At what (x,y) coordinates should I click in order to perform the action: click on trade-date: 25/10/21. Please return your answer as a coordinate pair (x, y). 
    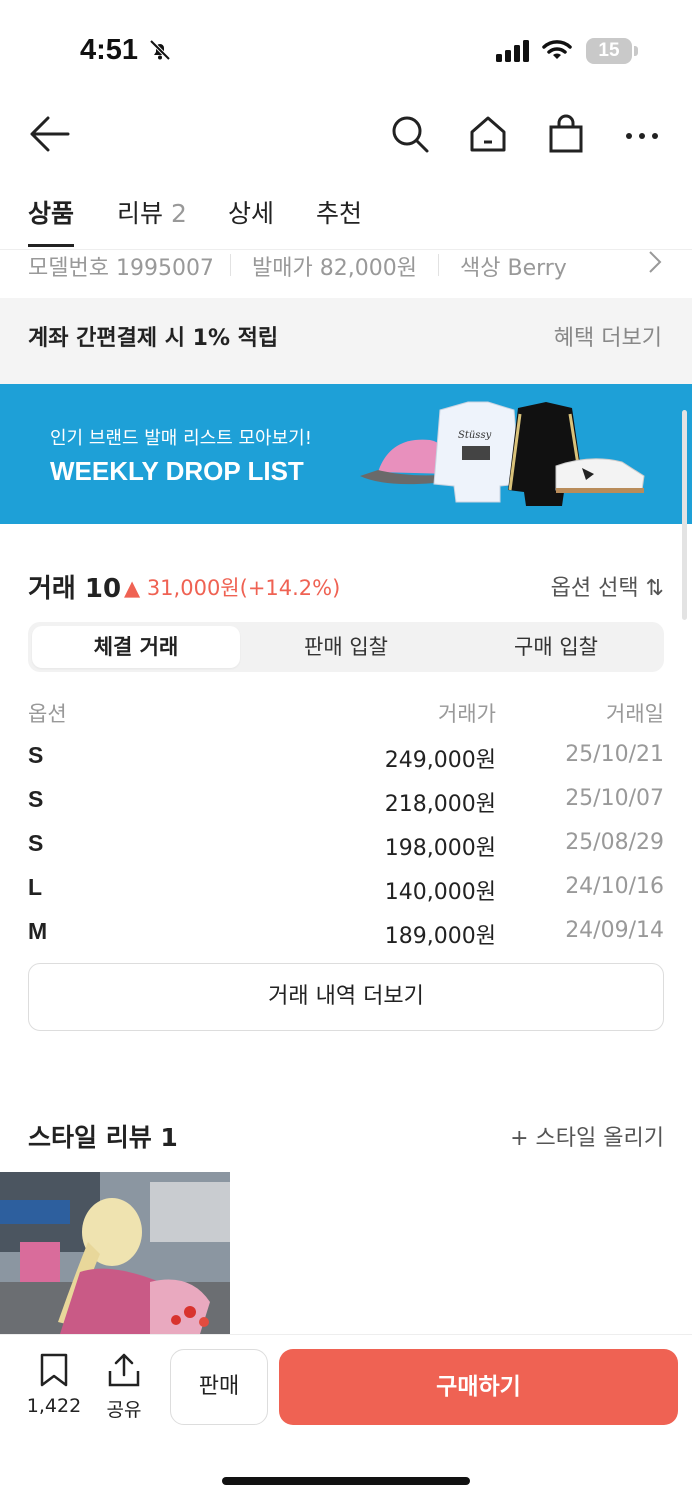
    Looking at the image, I should click on (614, 754).